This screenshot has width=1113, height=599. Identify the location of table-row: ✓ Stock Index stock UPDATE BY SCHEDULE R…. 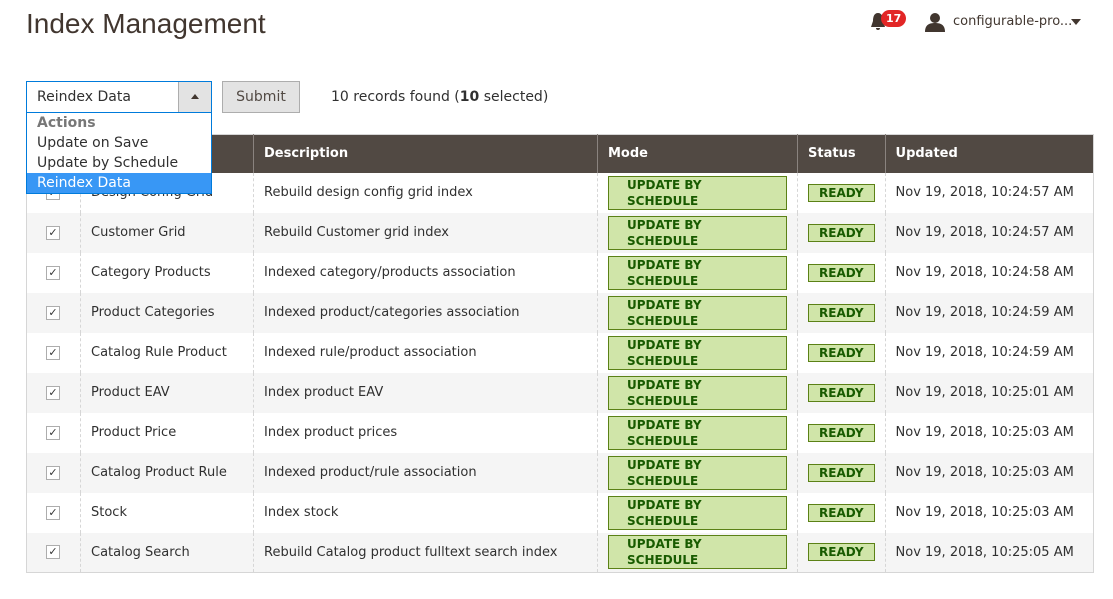
(560, 512).